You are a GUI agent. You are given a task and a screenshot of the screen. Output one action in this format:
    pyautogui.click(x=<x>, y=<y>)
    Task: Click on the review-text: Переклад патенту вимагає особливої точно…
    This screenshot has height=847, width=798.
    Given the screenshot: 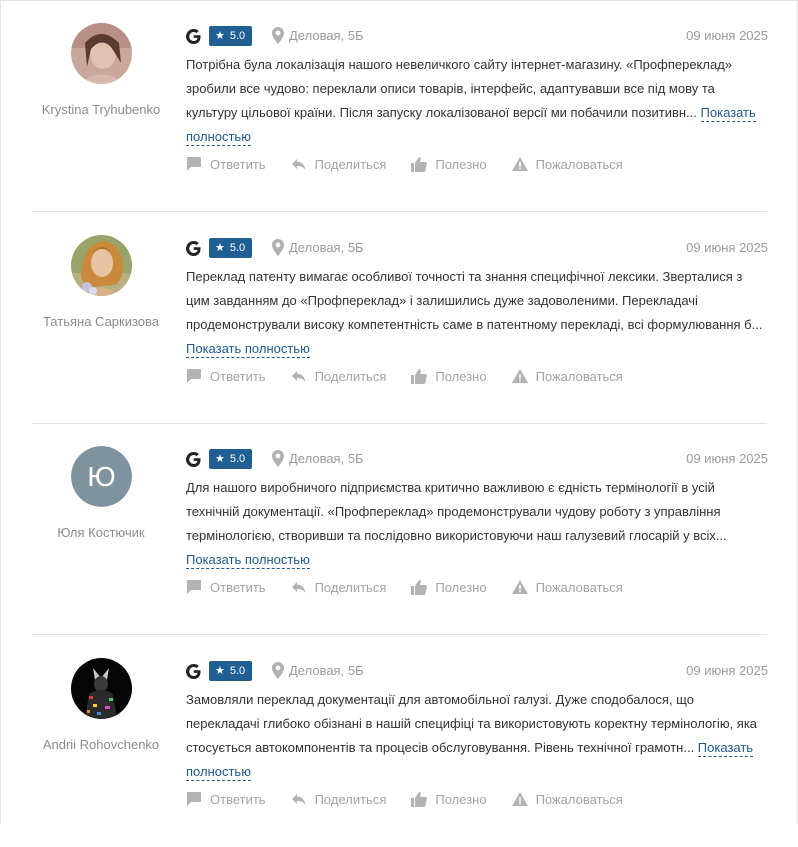 What is the action you would take?
    pyautogui.click(x=477, y=313)
    